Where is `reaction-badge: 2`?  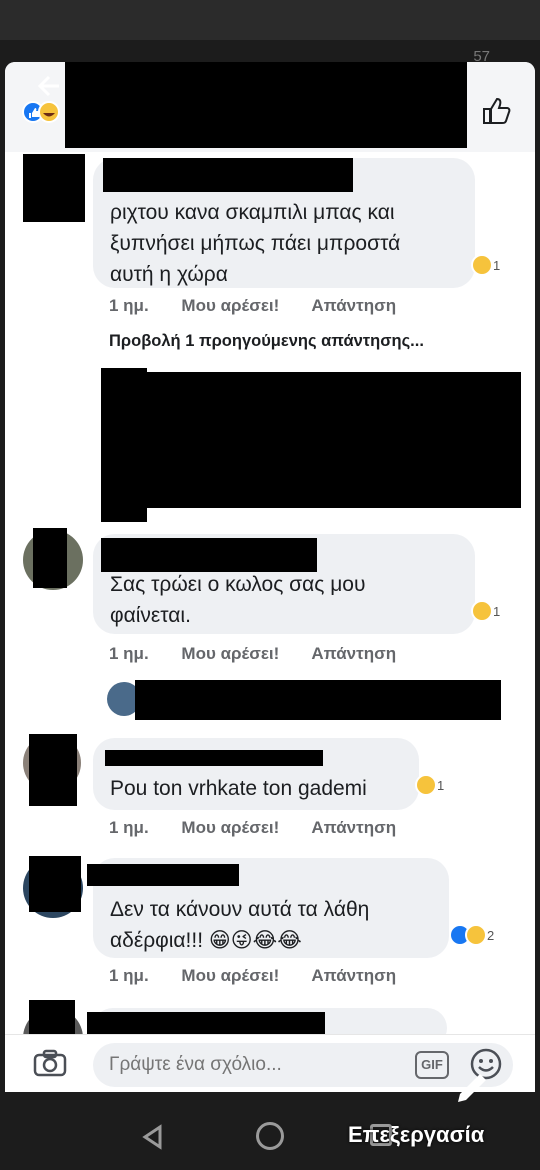
reaction-badge: 2 is located at coordinates (471, 935).